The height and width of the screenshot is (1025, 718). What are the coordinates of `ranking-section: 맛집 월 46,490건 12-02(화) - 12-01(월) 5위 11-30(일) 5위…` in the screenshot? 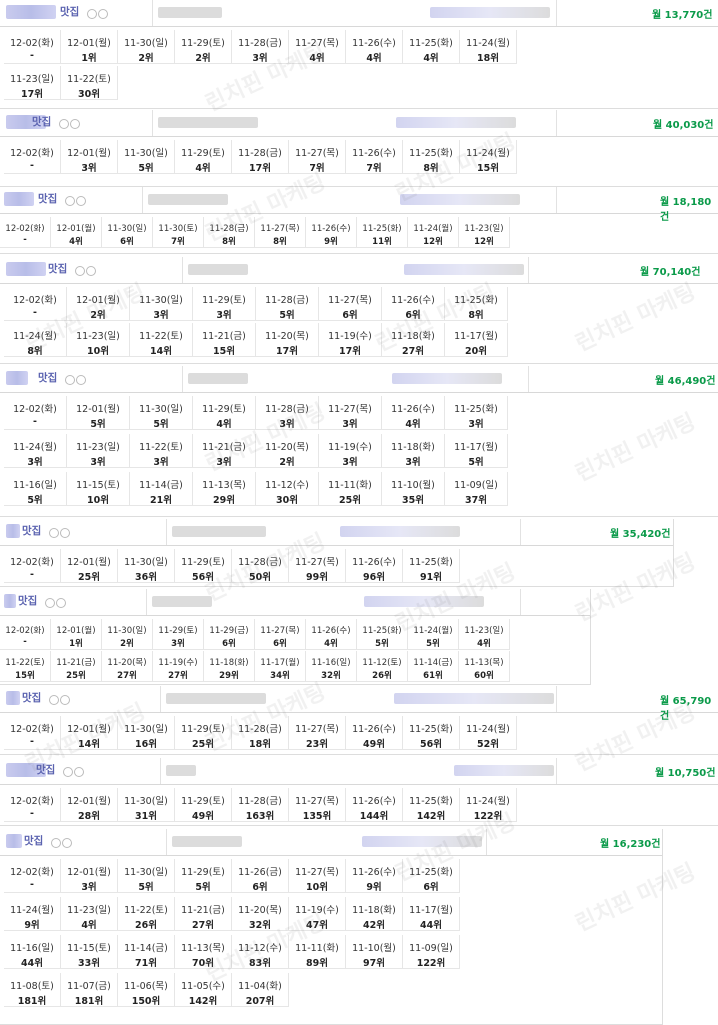 It's located at (359, 441).